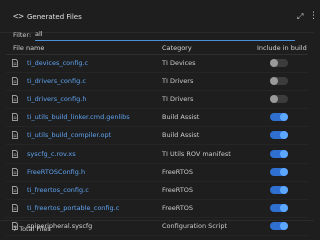 The width and height of the screenshot is (320, 240). Describe the element at coordinates (56, 172) in the screenshot. I see `file-name-link: FreeRTOSConfig.h` at that location.